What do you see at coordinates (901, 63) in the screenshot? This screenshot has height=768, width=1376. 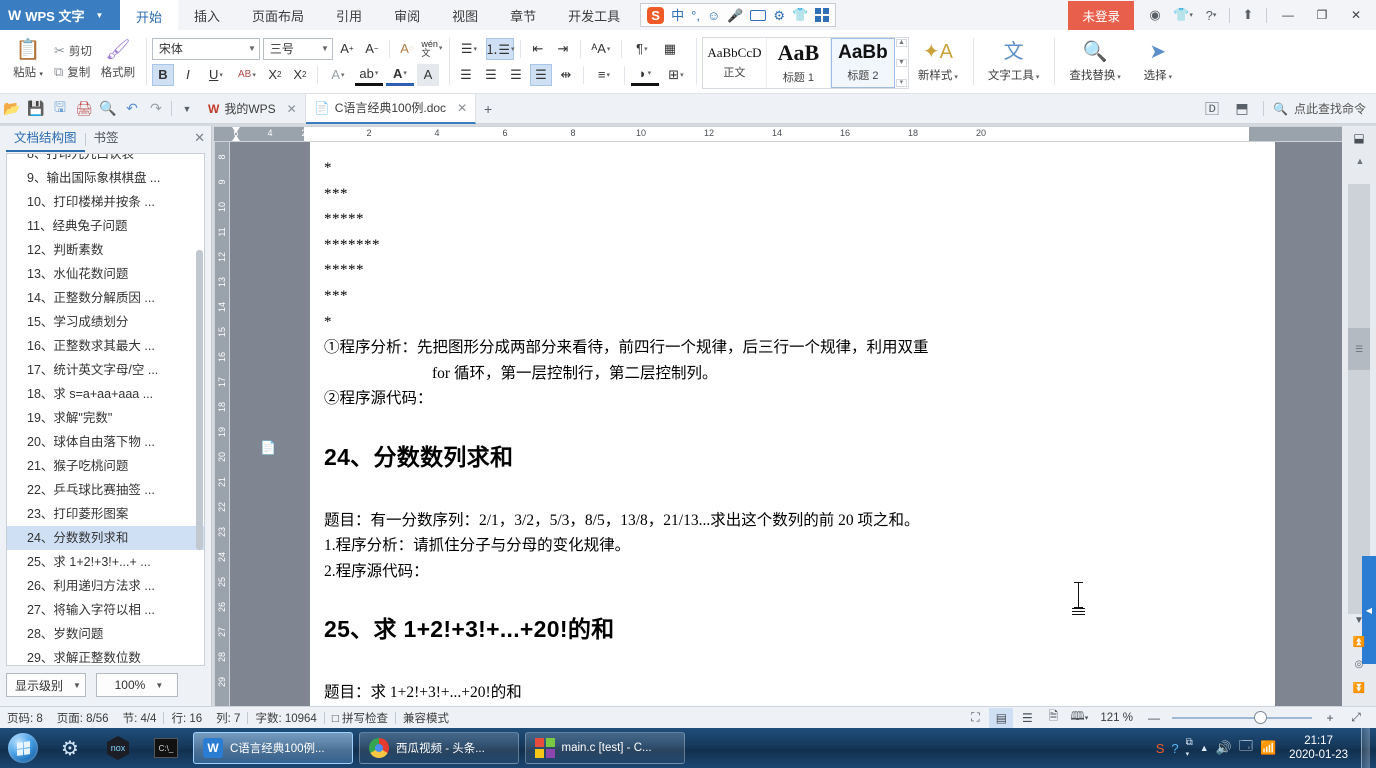 I see `style-scroll-down-icon: ▼` at bounding box center [901, 63].